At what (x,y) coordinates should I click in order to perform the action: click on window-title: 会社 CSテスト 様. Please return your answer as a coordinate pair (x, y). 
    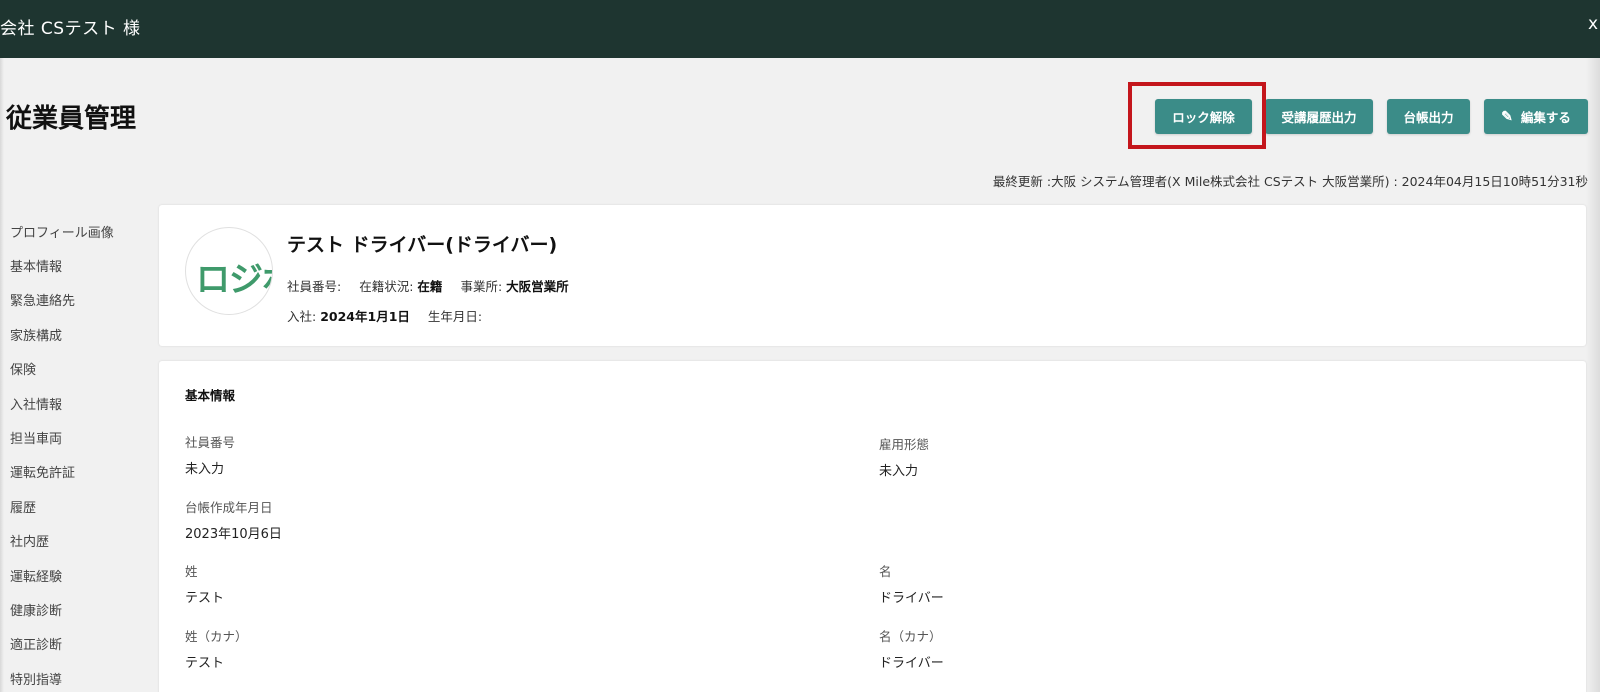
    Looking at the image, I should click on (70, 29).